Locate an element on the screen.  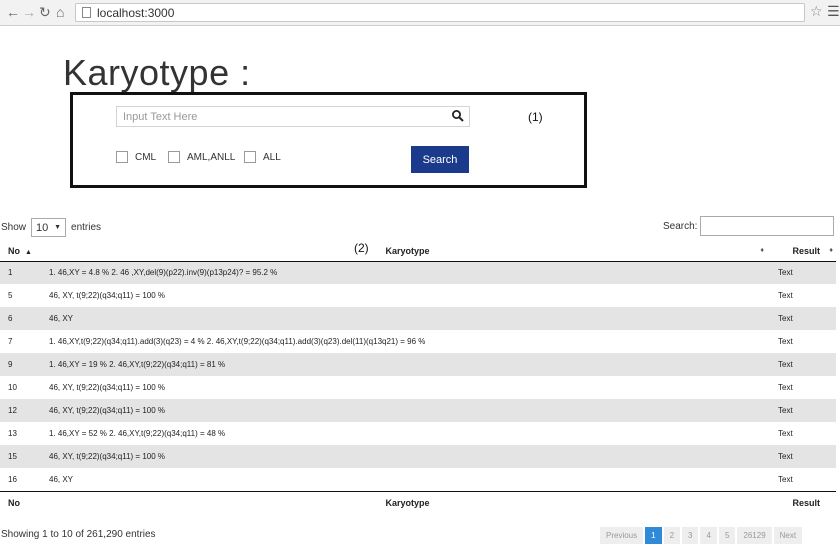
menu-icon: ☰ is located at coordinates (833, 11).